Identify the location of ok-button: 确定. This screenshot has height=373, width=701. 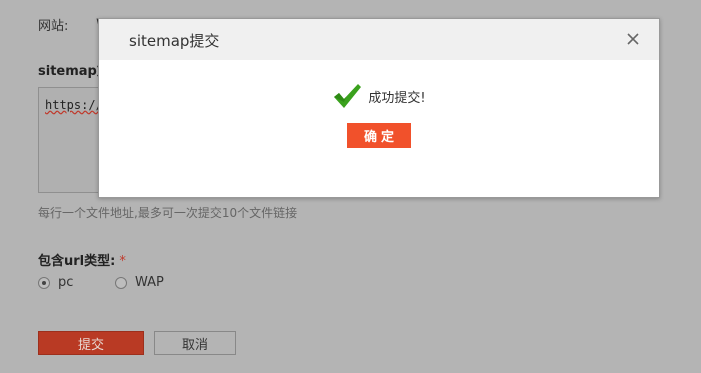
(379, 135).